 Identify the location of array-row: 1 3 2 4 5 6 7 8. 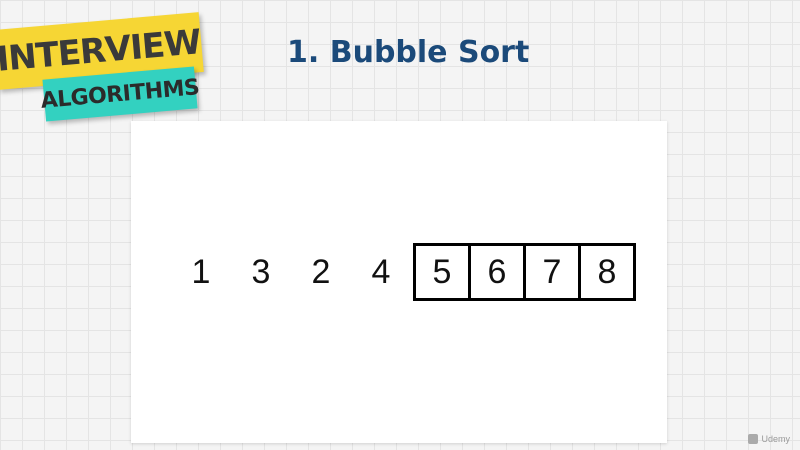
(403, 272).